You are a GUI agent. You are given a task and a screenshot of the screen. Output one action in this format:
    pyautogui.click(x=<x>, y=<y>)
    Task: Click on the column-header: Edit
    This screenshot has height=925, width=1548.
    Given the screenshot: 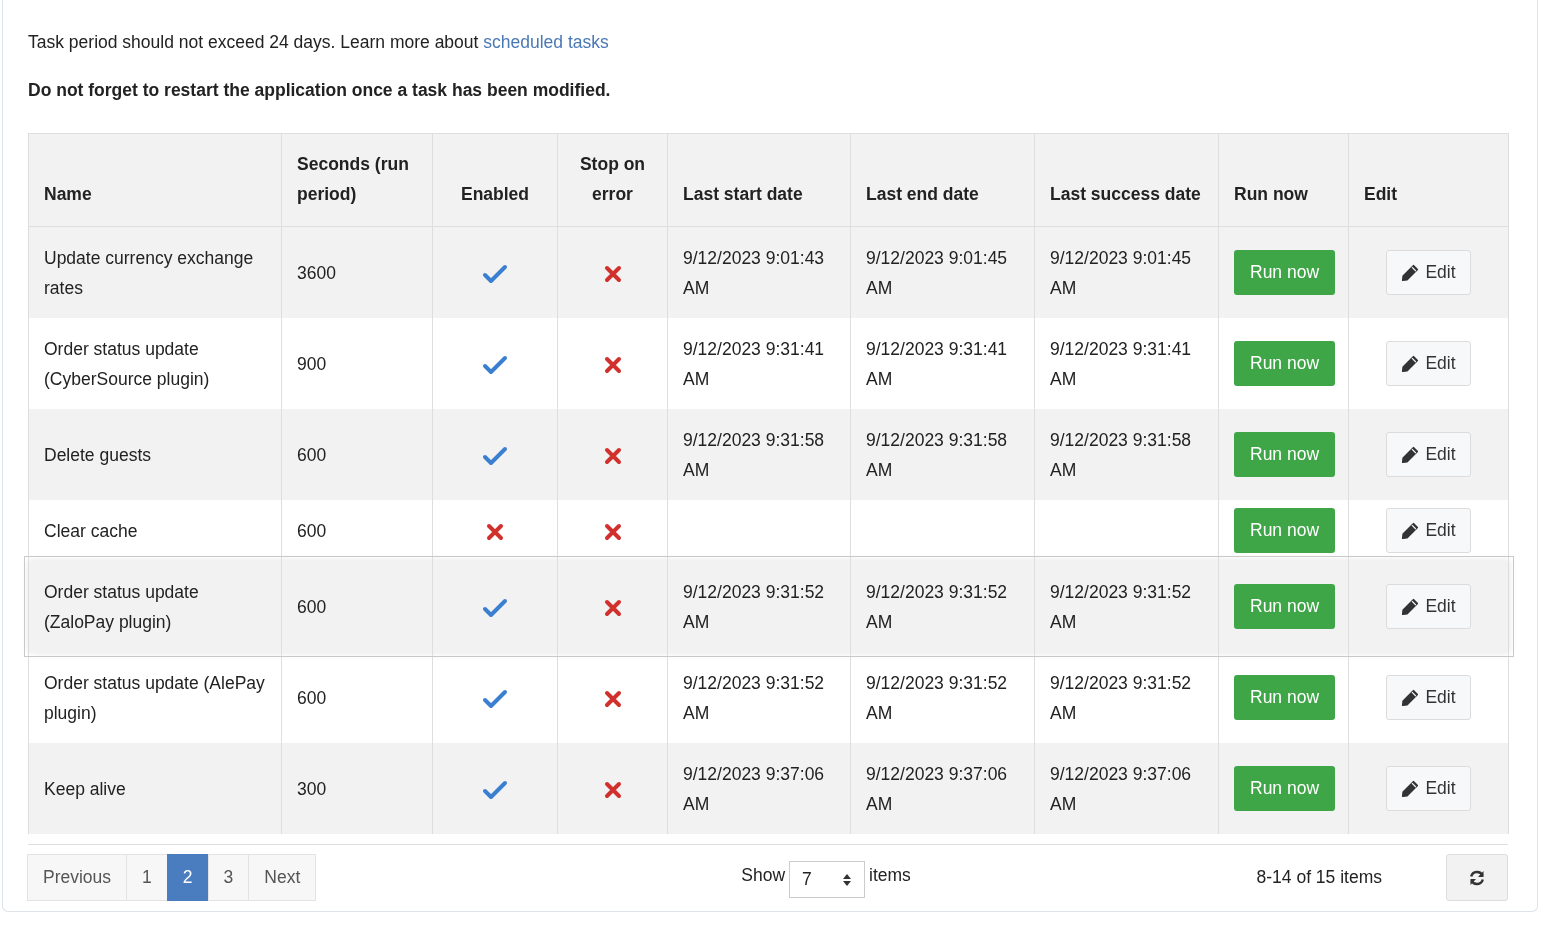 What is the action you would take?
    pyautogui.click(x=1428, y=180)
    